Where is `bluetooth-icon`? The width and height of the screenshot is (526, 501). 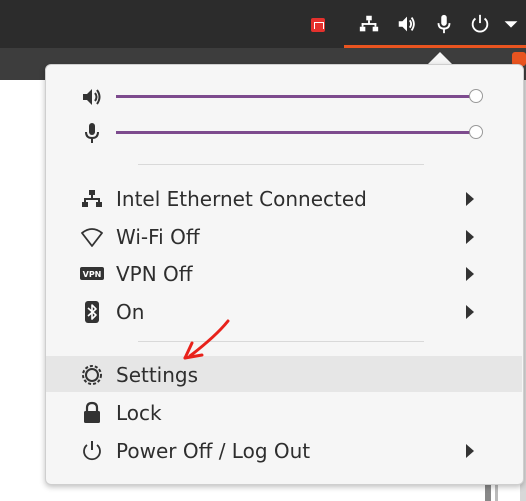
bluetooth-icon is located at coordinates (92, 312).